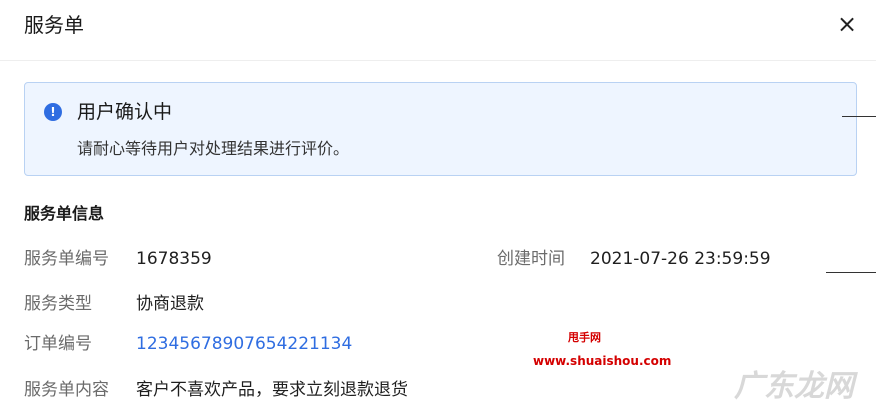  What do you see at coordinates (531, 259) in the screenshot?
I see `created-time-label: 创建时间` at bounding box center [531, 259].